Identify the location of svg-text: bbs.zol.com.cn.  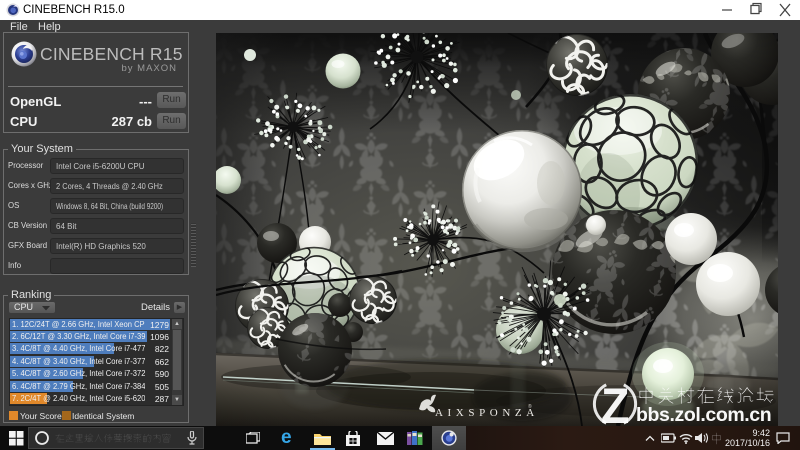
(703, 415).